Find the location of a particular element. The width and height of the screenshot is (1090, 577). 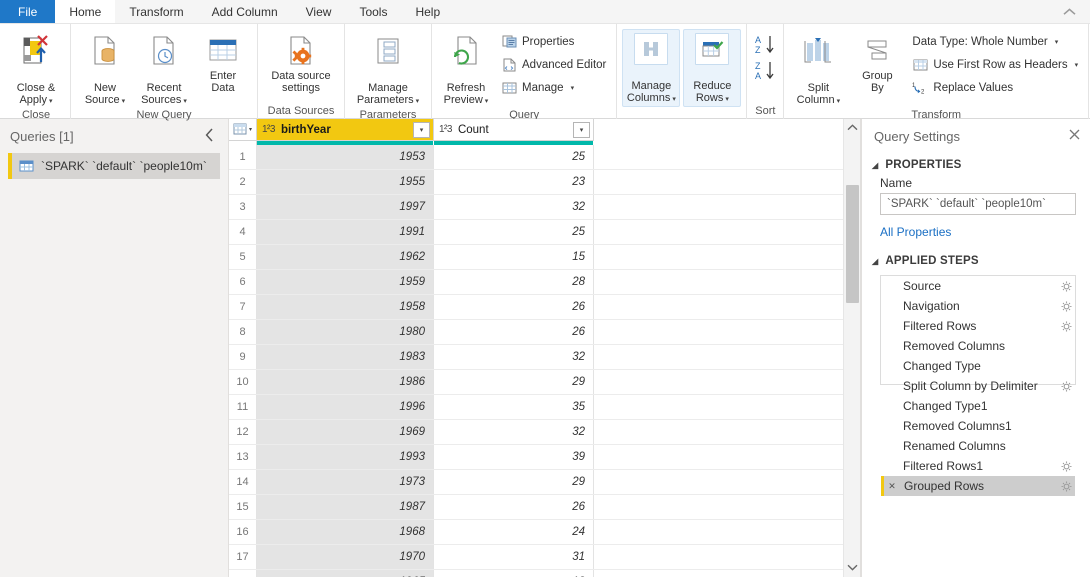

applied-step: Renamed Columns is located at coordinates (978, 446).